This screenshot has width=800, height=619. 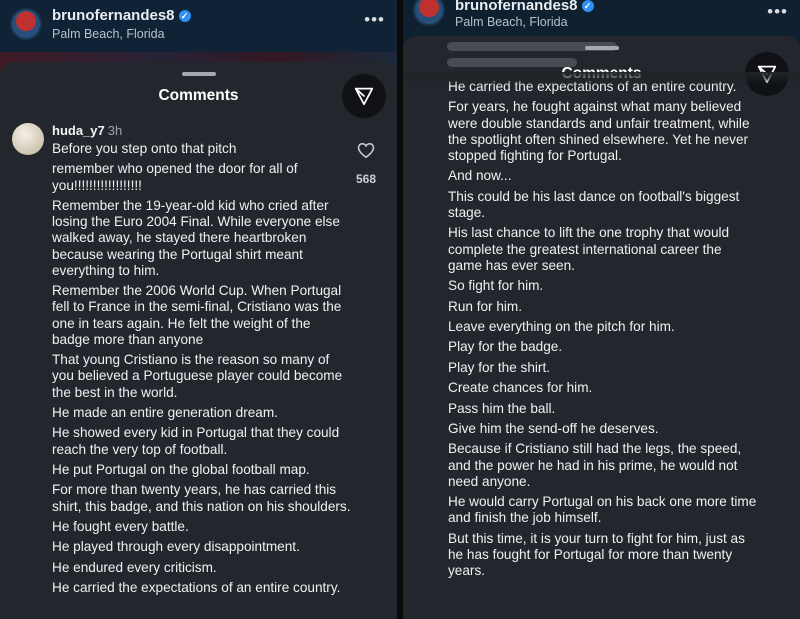 I want to click on comment-line: Pass him the ball., so click(x=502, y=408).